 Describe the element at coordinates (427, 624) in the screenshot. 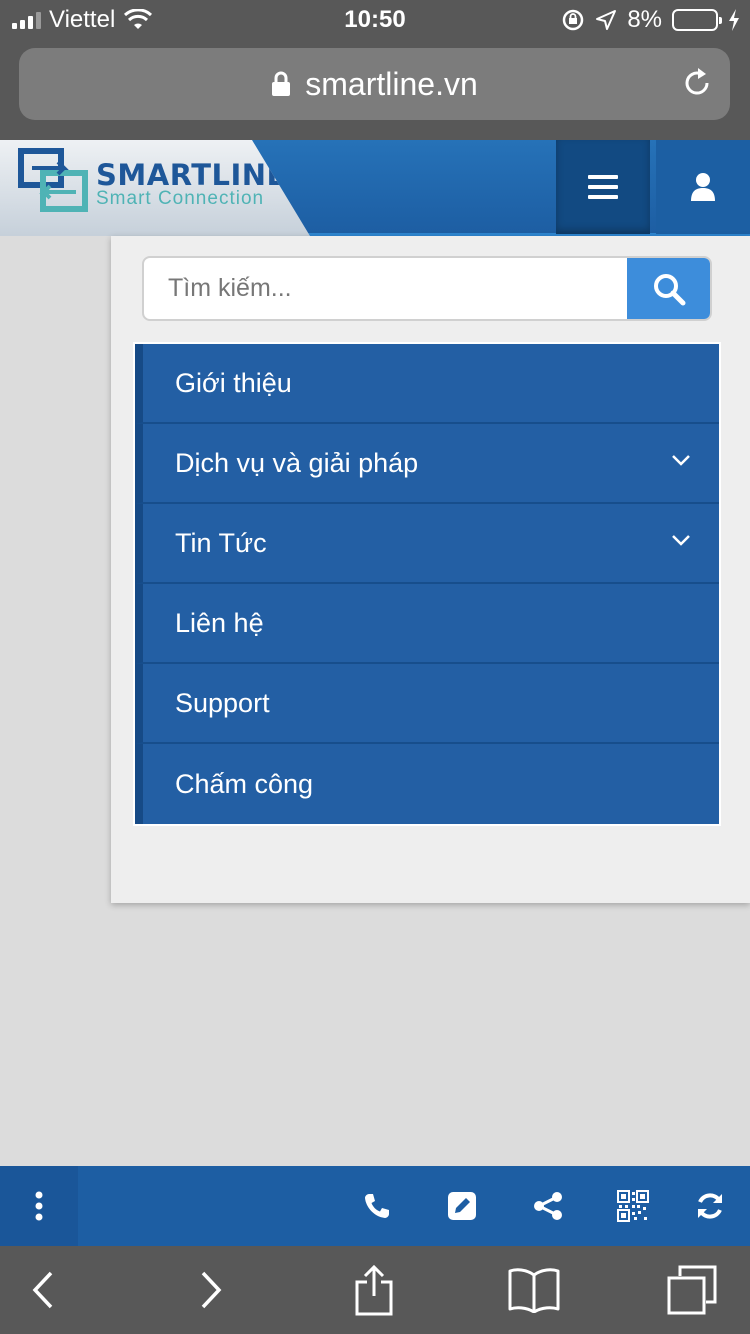

I see `menu-item-lien-he: Liên hệ` at that location.